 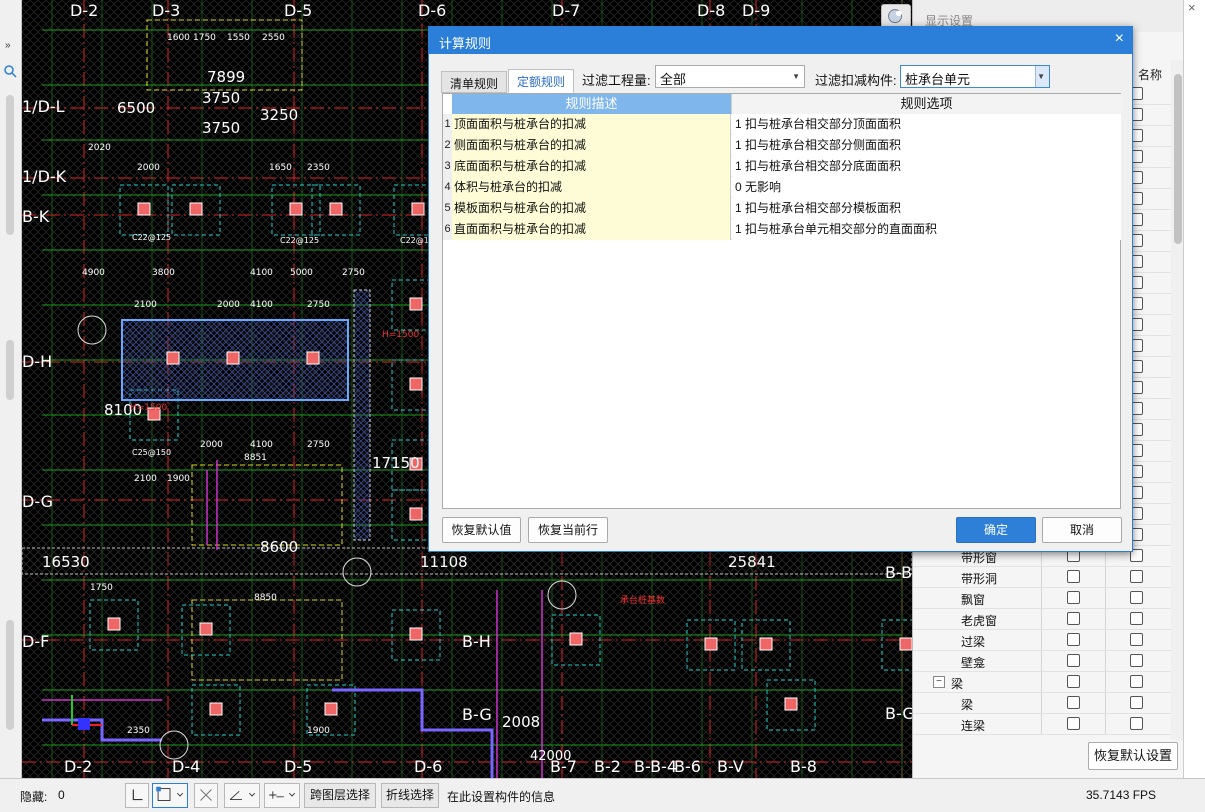 I want to click on scrollbar-thumb, so click(x=1178, y=159).